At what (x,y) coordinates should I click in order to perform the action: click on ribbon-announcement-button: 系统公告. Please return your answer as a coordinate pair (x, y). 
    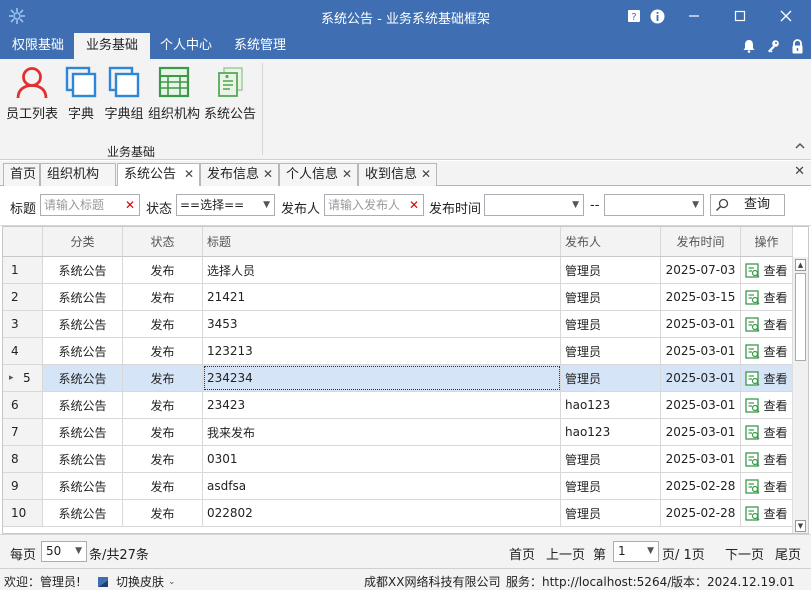
    Looking at the image, I should click on (230, 96).